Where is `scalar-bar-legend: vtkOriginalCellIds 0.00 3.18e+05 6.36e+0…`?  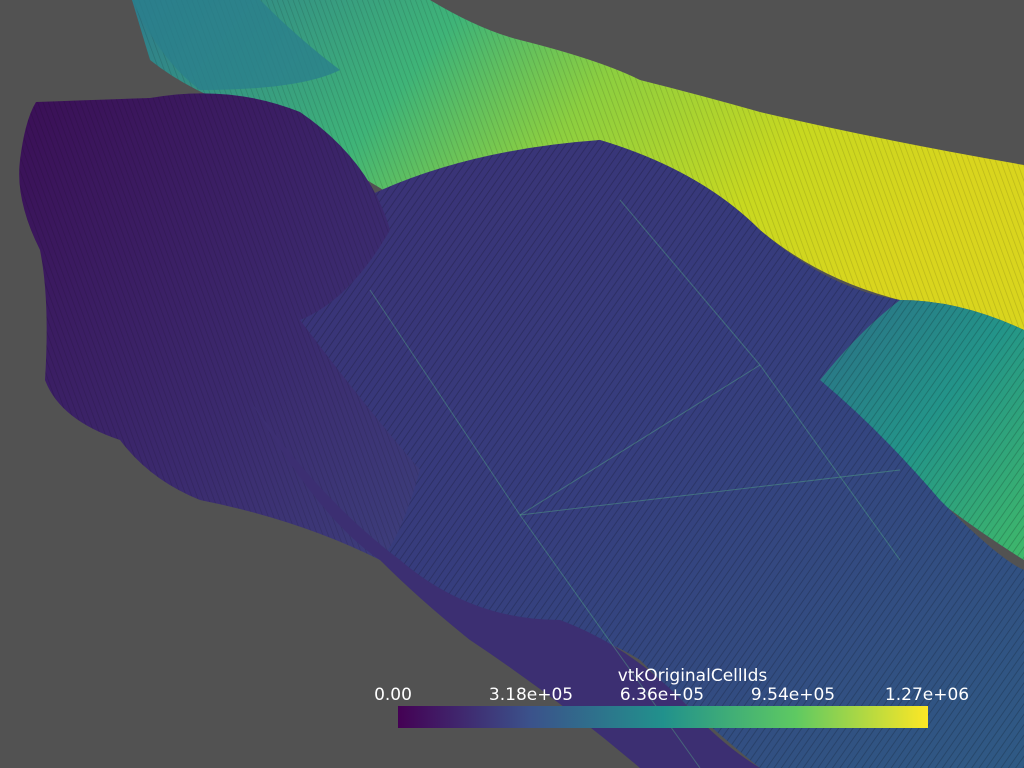
scalar-bar-legend: vtkOriginalCellIds 0.00 3.18e+05 6.36e+0… is located at coordinates (665, 701).